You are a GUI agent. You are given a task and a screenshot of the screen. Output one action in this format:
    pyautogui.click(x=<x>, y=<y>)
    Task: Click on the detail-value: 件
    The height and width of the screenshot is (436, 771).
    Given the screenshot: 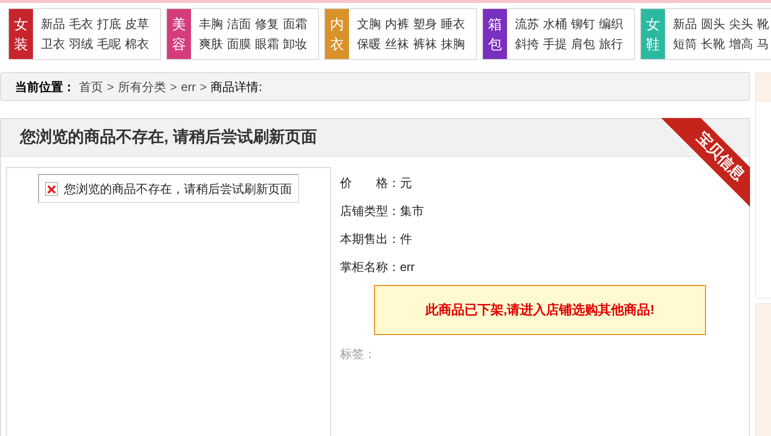 What is the action you would take?
    pyautogui.click(x=406, y=239)
    